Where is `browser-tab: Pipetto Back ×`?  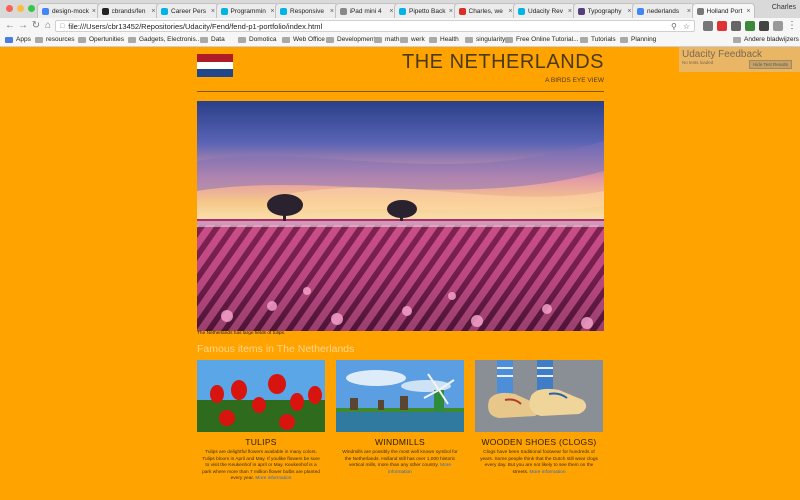 browser-tab: Pipetto Back × is located at coordinates (425, 10).